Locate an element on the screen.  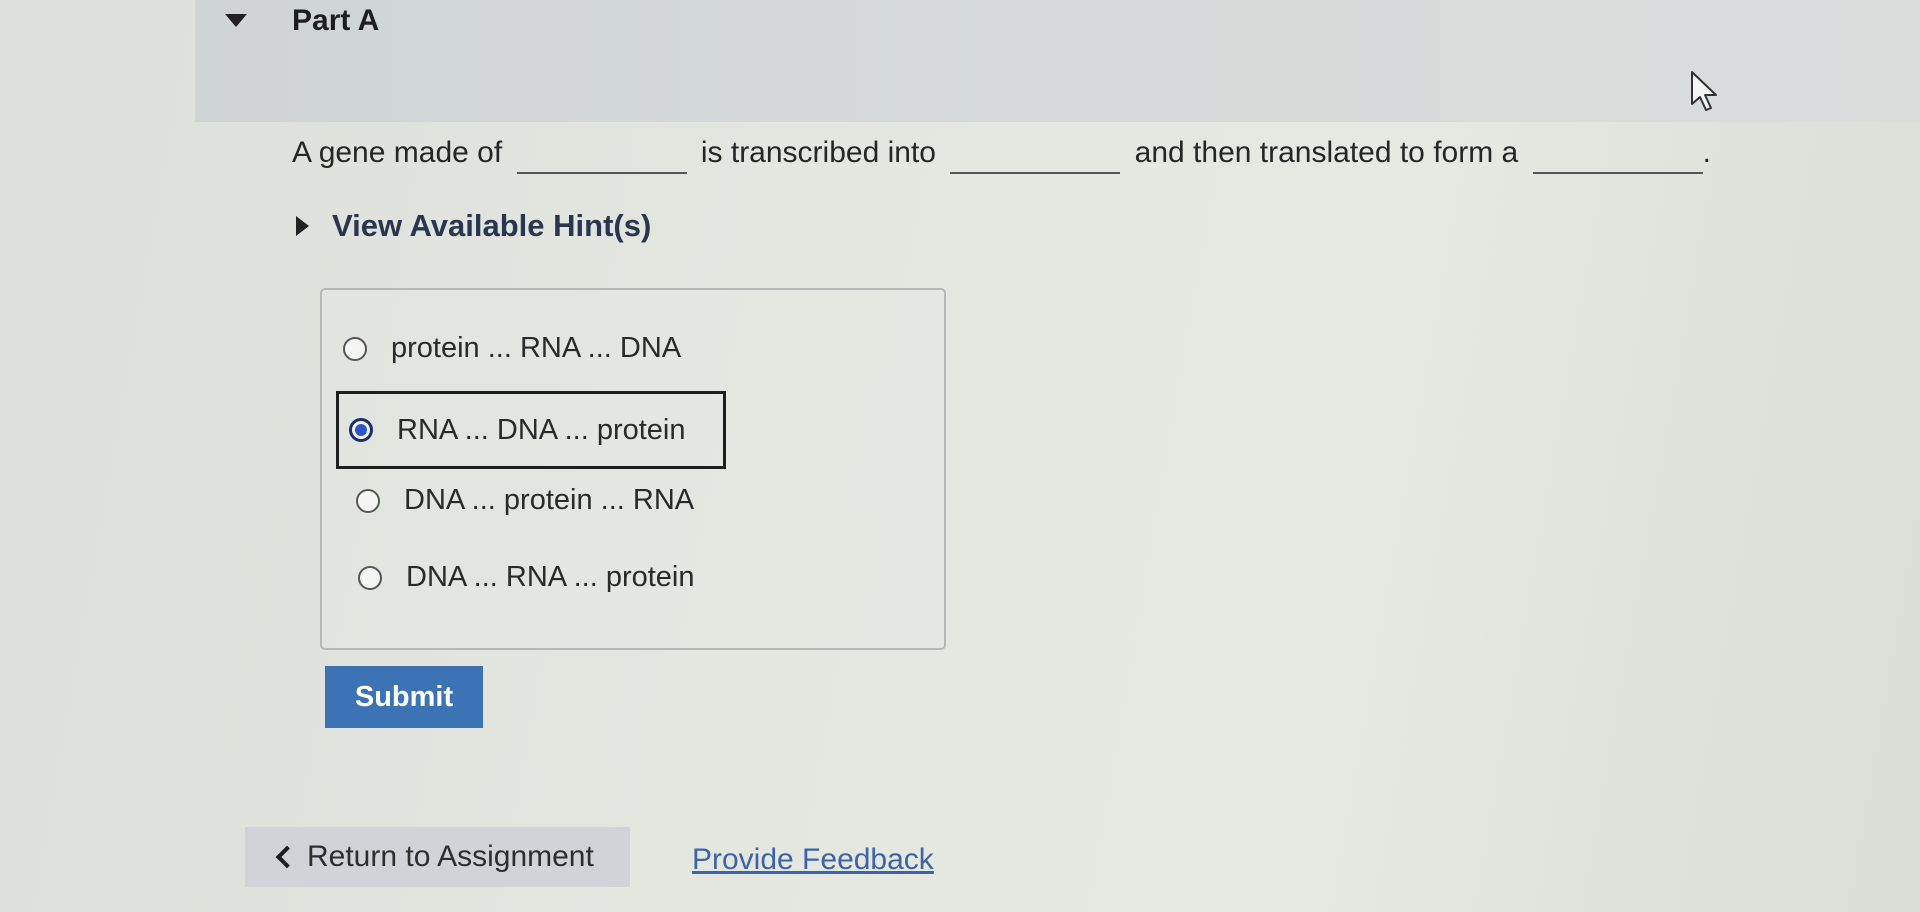
return-label: Return to Assignment is located at coordinates (450, 856).